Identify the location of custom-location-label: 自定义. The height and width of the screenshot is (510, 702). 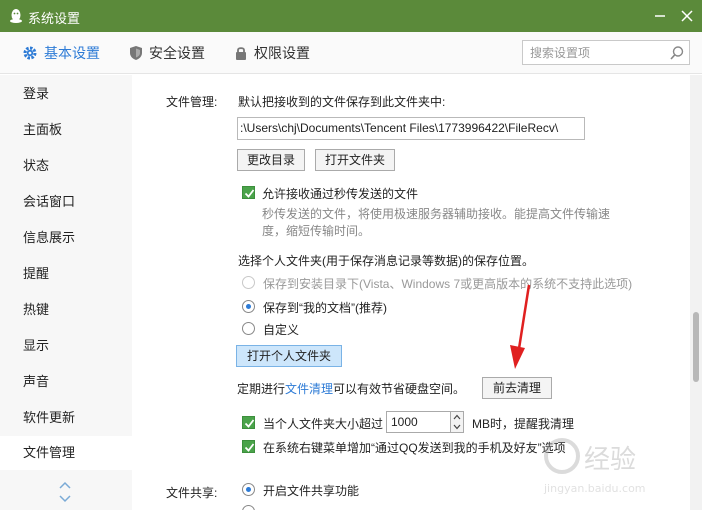
(281, 330).